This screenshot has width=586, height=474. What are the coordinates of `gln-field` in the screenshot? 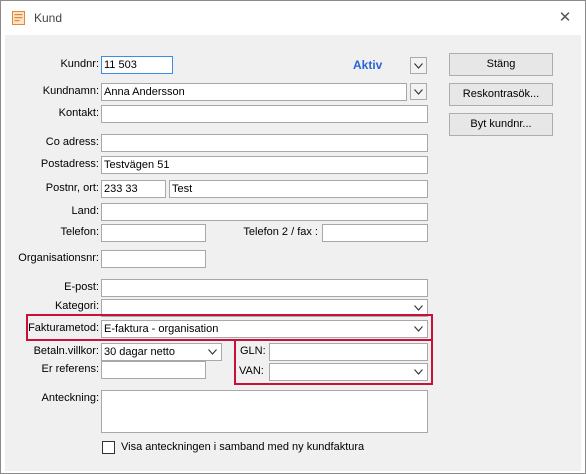 It's located at (348, 352).